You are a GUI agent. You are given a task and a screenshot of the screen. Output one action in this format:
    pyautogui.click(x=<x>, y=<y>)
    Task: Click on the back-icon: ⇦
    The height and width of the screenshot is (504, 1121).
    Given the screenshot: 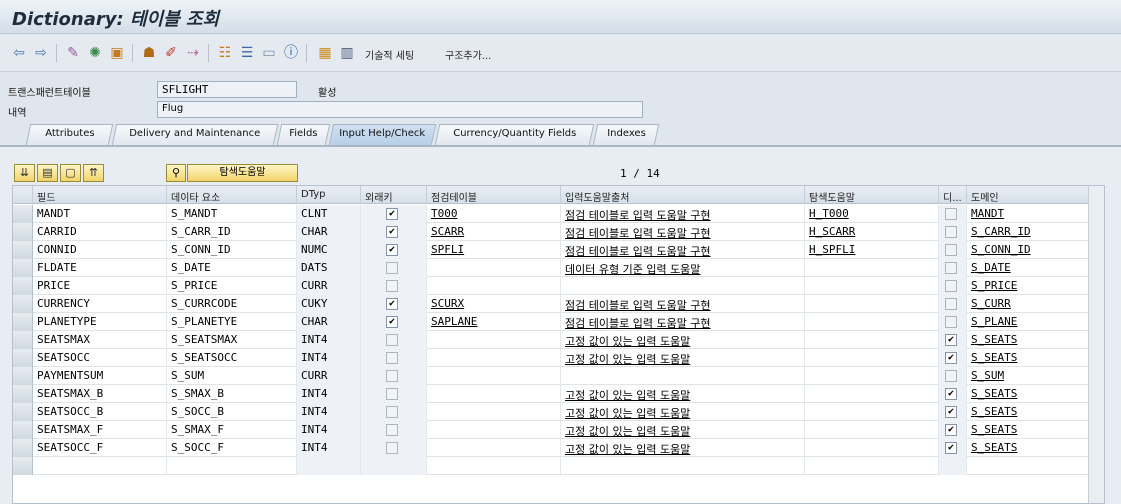 What is the action you would take?
    pyautogui.click(x=19, y=53)
    